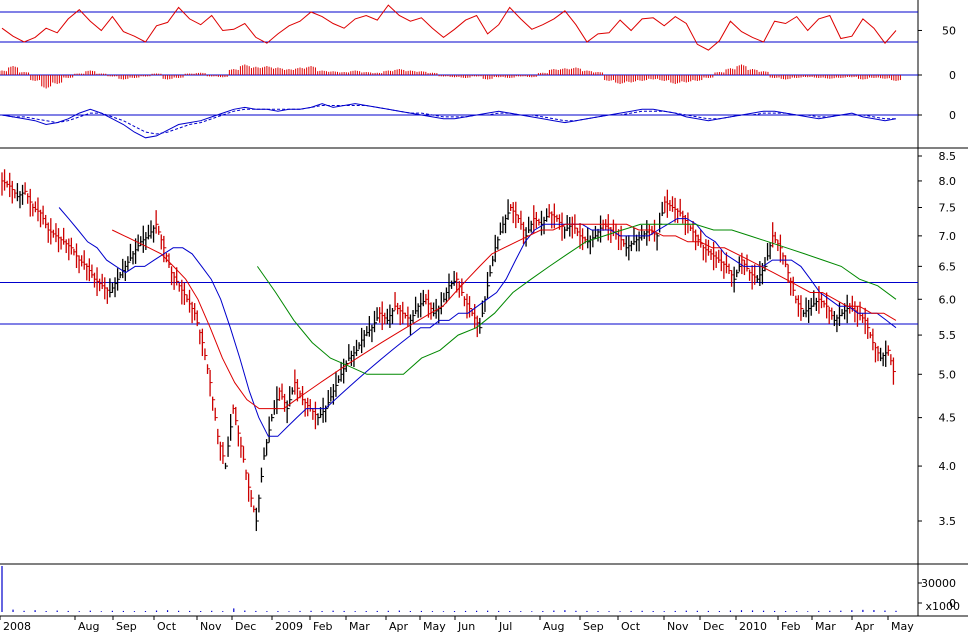 The image size is (968, 632). I want to click on volume-panel, so click(449, 589).